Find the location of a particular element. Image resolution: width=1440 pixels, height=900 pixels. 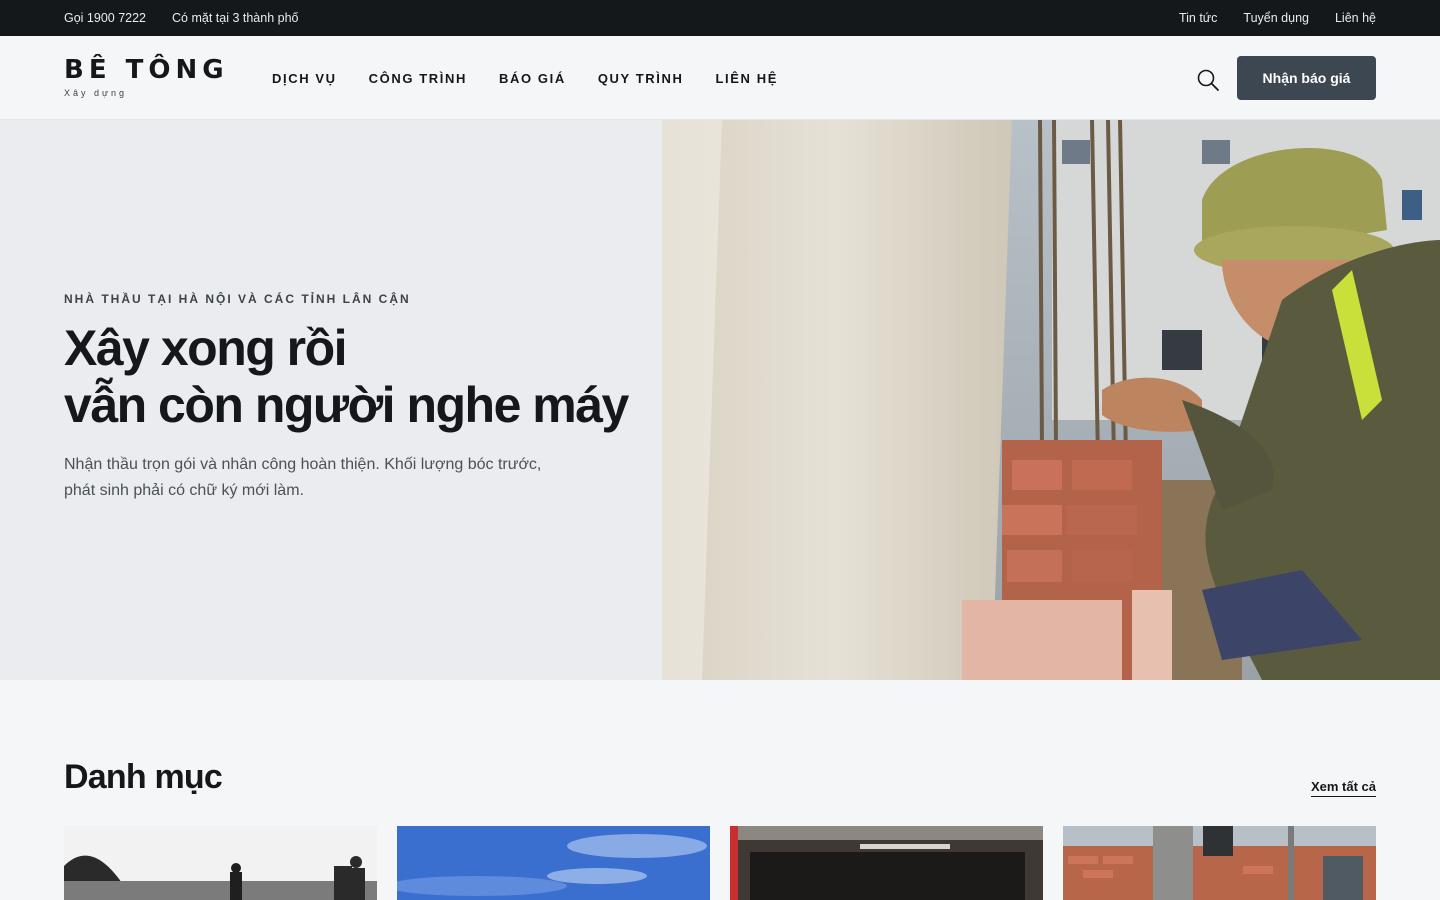

building-interior-photo is located at coordinates (886, 863).